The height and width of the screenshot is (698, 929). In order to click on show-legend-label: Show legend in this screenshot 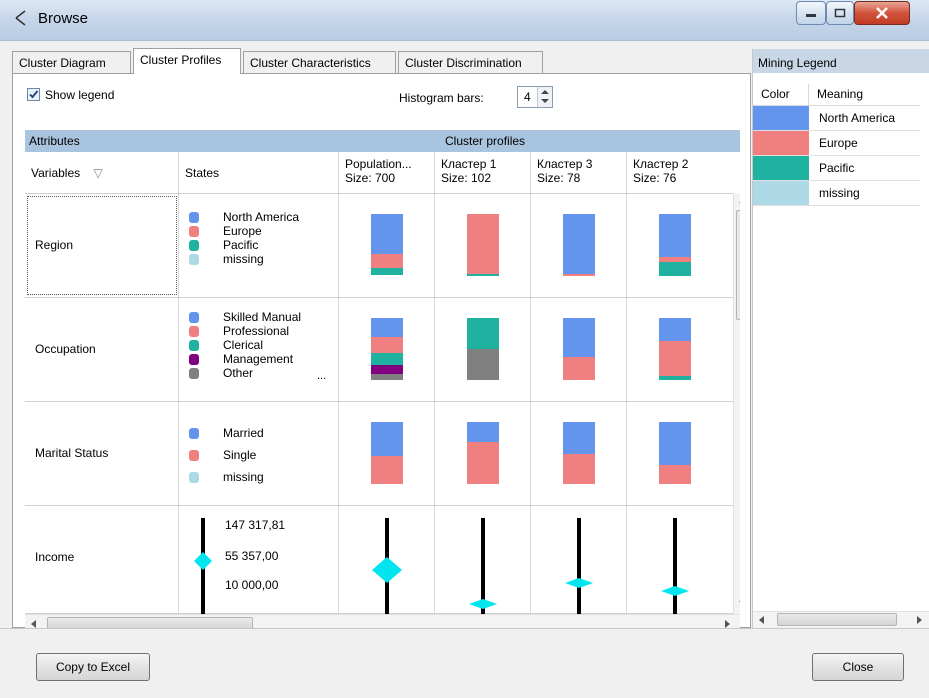, I will do `click(80, 95)`.